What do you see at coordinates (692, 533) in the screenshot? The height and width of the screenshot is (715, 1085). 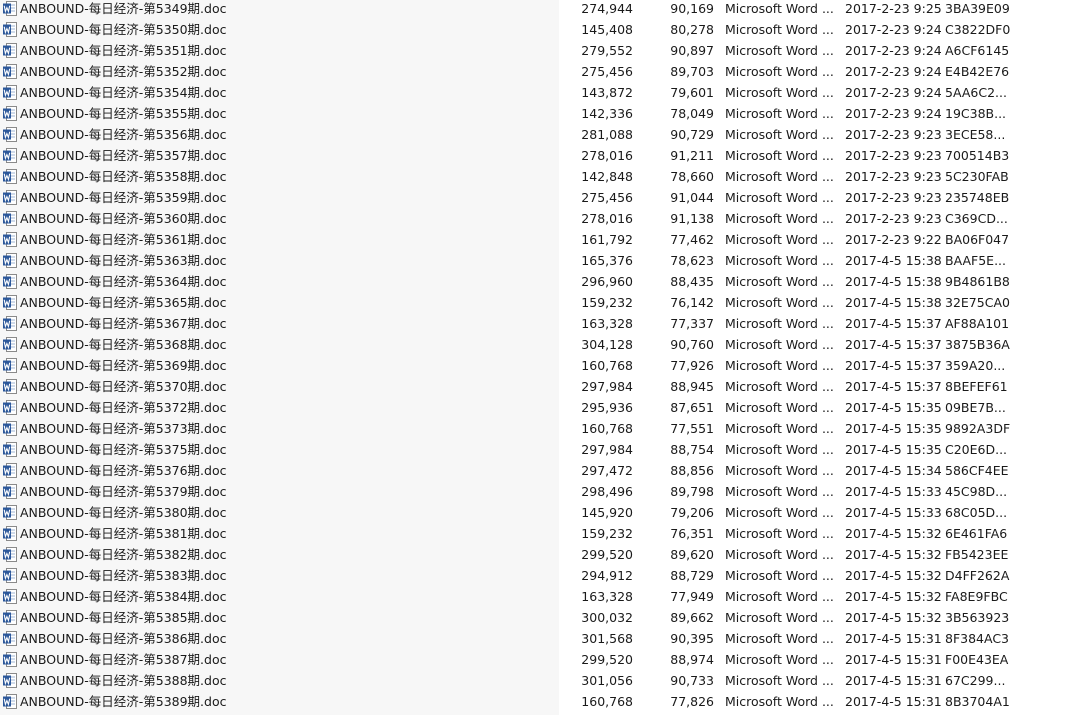 I see `packed-size: 76,351` at bounding box center [692, 533].